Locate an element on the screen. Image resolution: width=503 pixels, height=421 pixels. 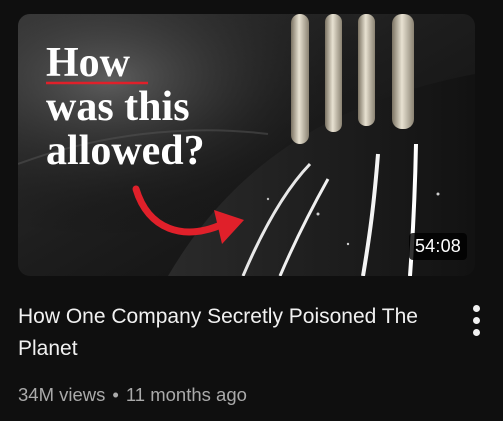
more-options-button is located at coordinates (476, 320).